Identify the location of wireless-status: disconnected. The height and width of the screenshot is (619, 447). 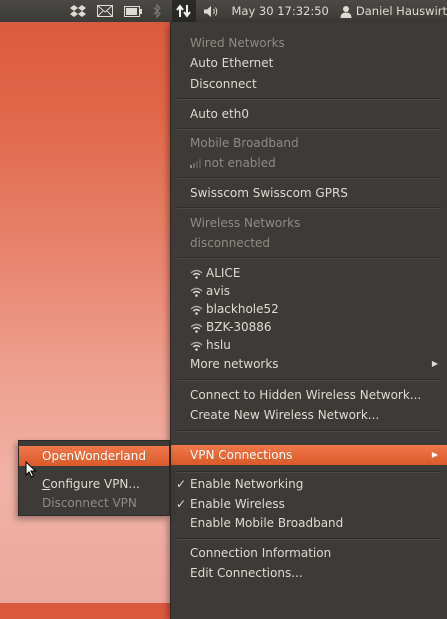
(230, 243).